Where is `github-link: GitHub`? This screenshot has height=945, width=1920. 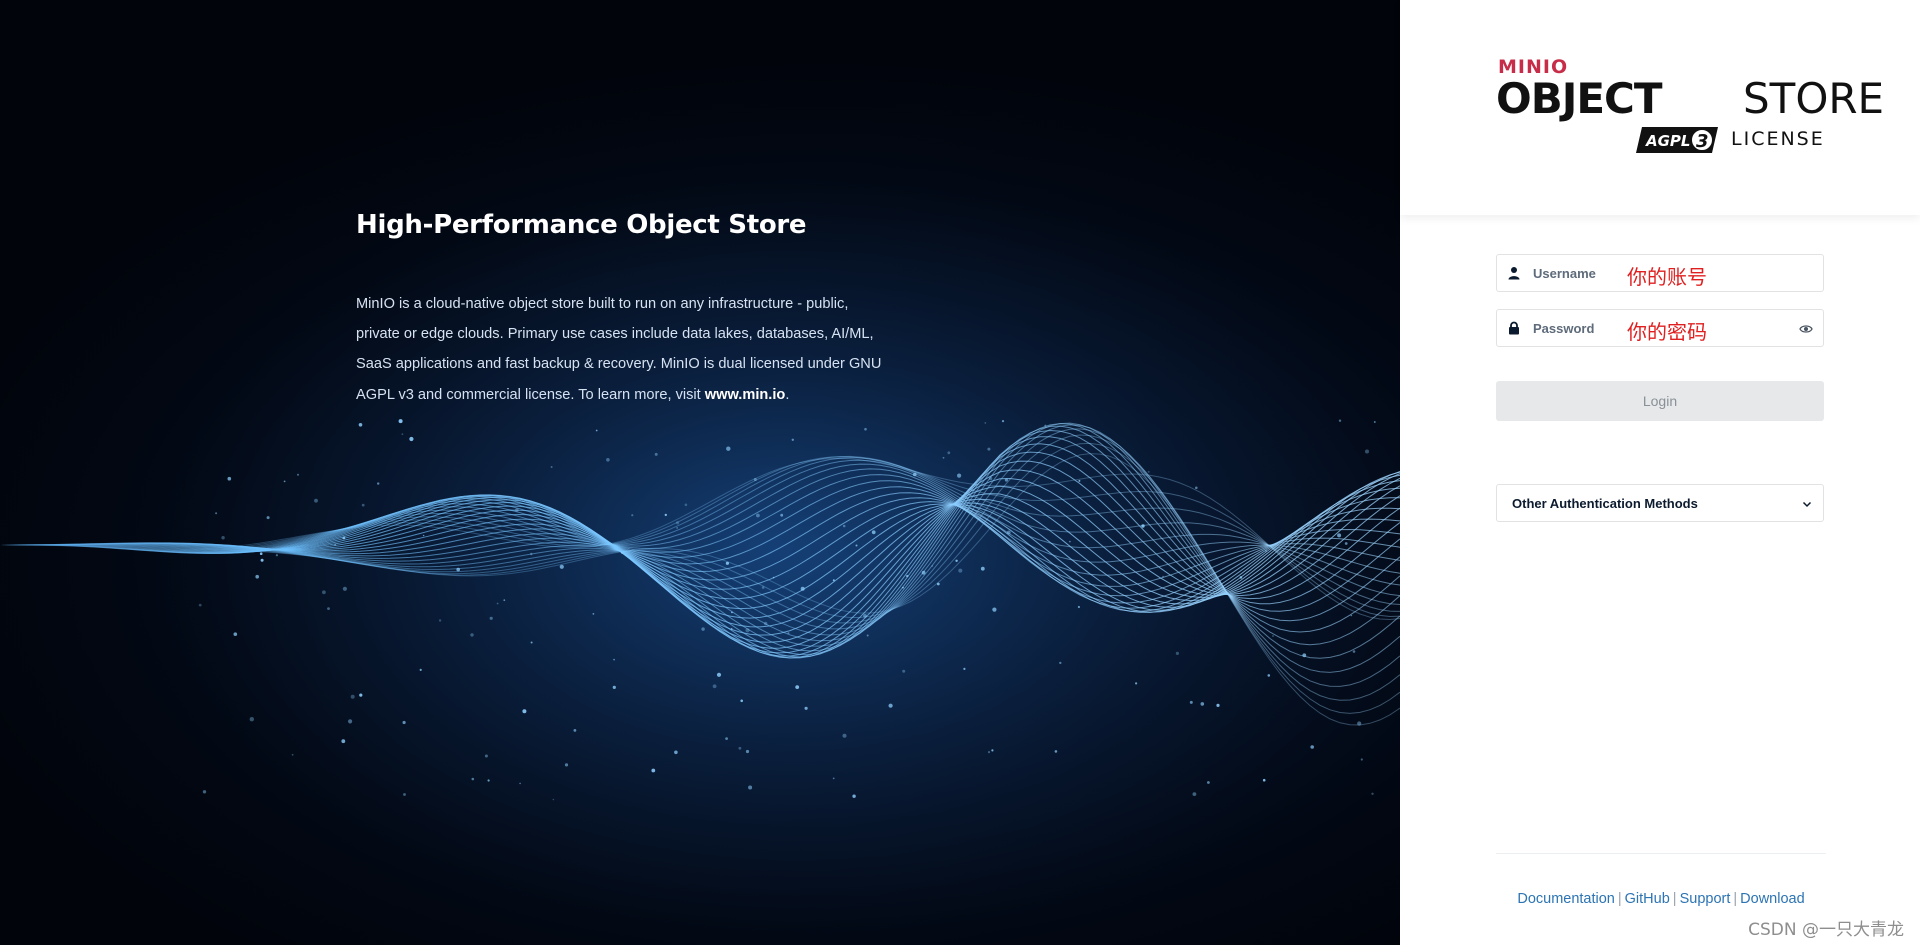
github-link: GitHub is located at coordinates (1647, 899).